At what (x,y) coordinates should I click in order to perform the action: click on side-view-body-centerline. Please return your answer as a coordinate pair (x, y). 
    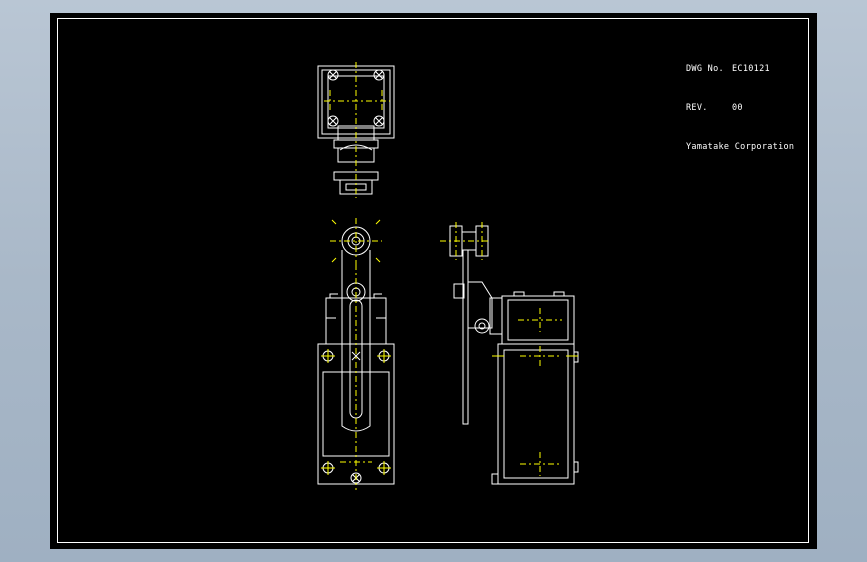
    Looking at the image, I should click on (540, 464).